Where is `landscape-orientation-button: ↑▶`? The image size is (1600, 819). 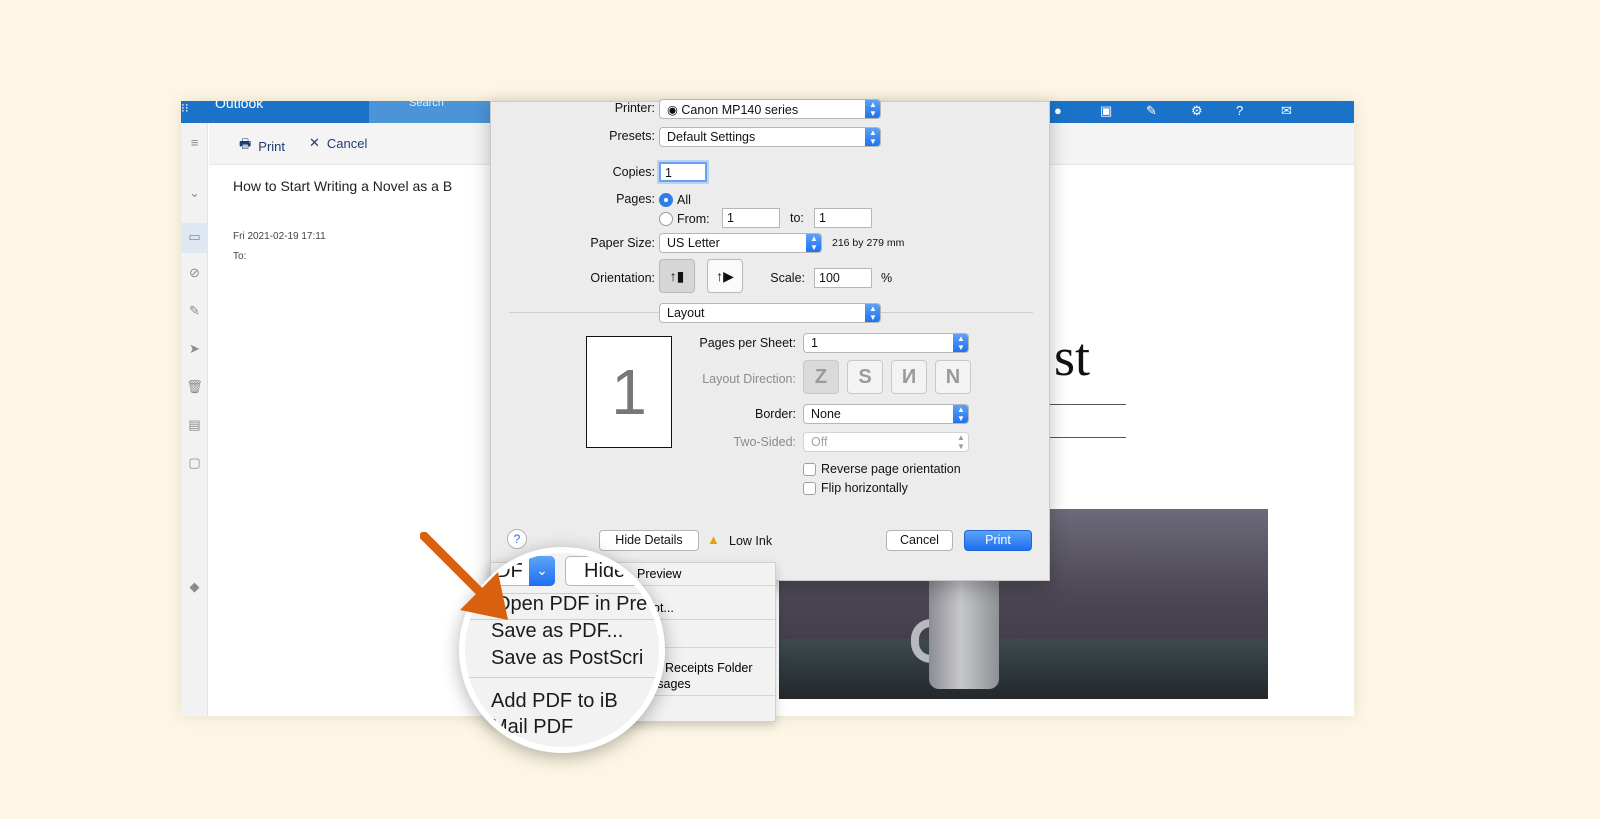
landscape-orientation-button: ↑▶ is located at coordinates (725, 276).